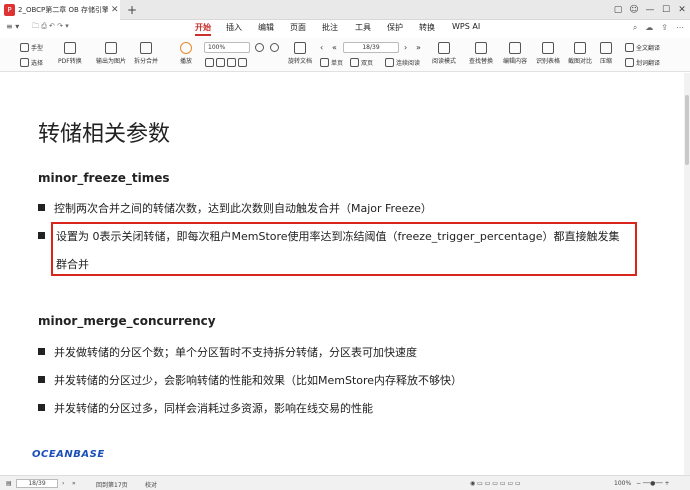 This screenshot has height=490, width=690. What do you see at coordinates (666, 10) in the screenshot?
I see `maximize-icon: ☐` at bounding box center [666, 10].